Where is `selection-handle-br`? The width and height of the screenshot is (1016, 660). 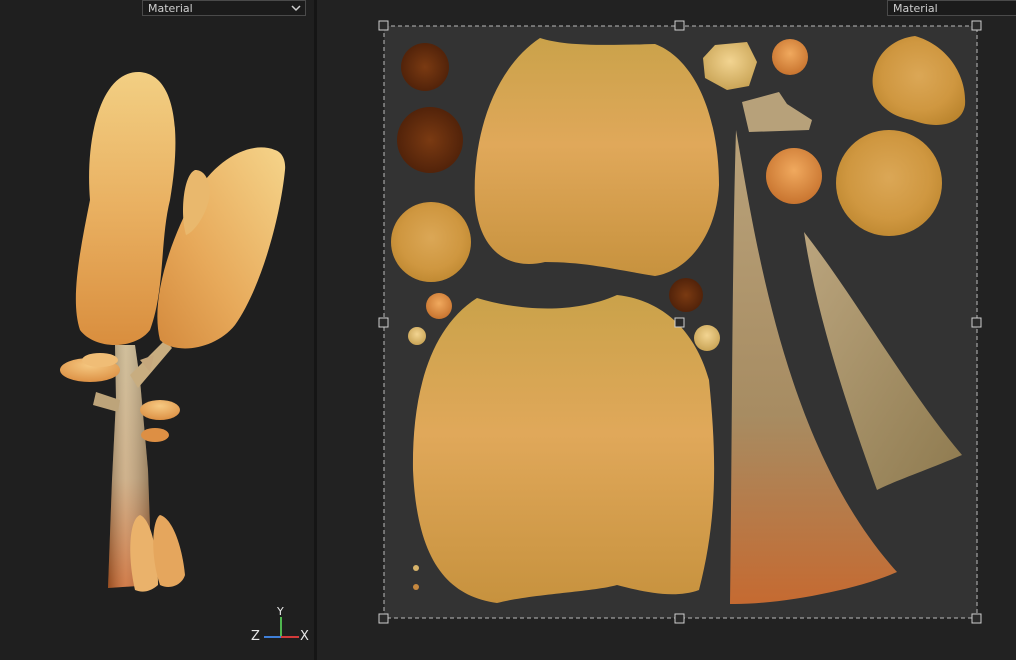
selection-handle-br is located at coordinates (976, 618).